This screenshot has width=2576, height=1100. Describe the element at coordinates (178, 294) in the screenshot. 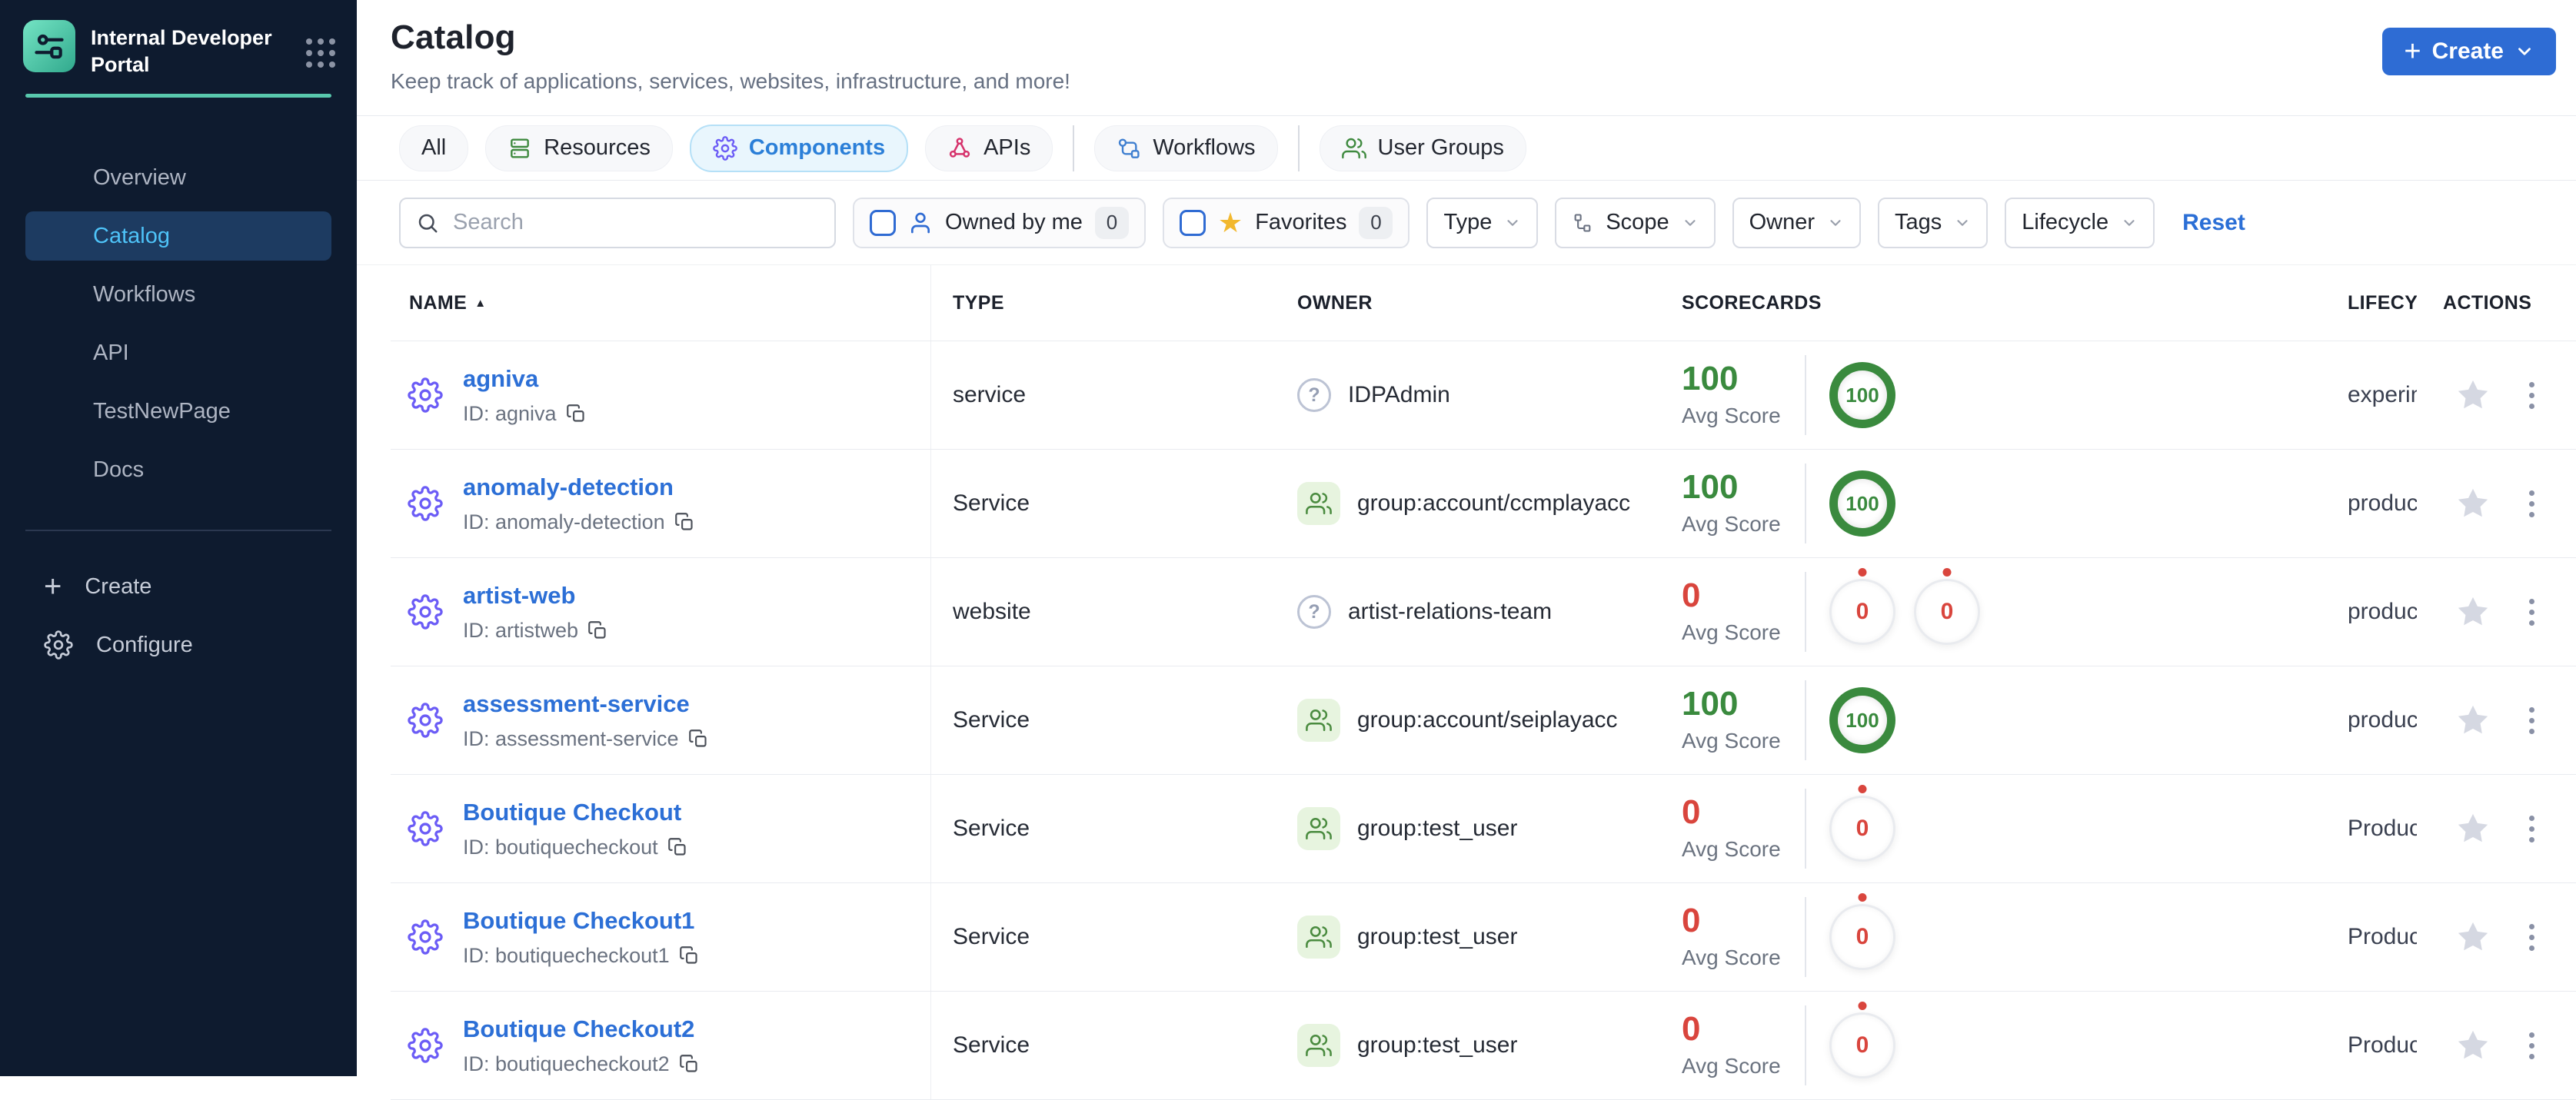

I see `sidebar-item-workflows: Workflows` at that location.